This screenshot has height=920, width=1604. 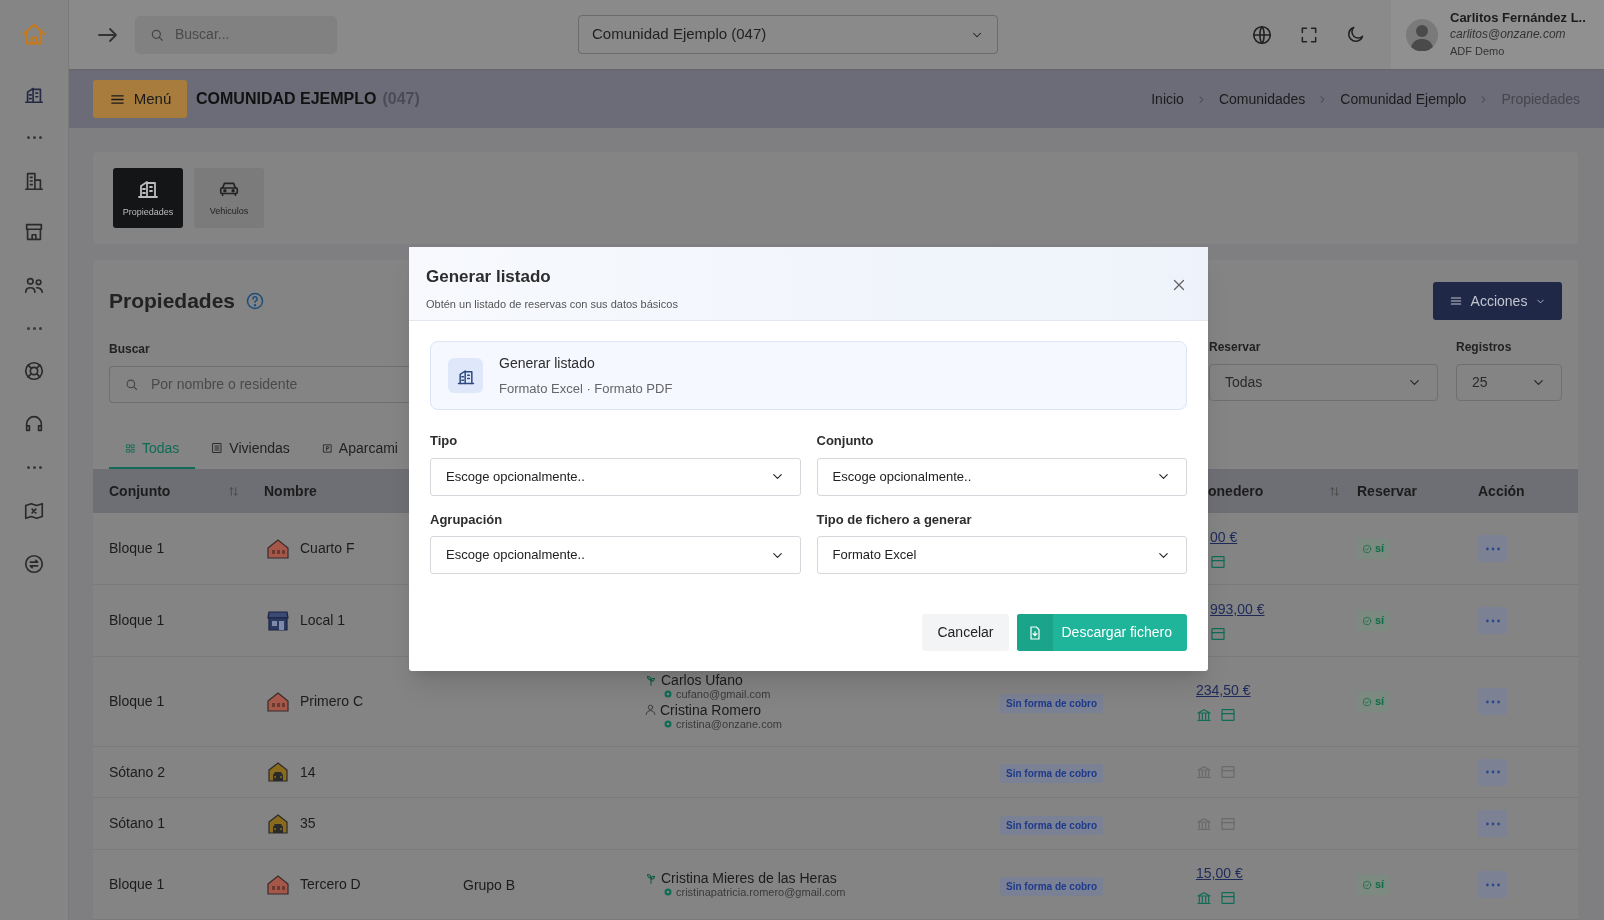 What do you see at coordinates (702, 679) in the screenshot?
I see `resident-name: Carlos Ufano` at bounding box center [702, 679].